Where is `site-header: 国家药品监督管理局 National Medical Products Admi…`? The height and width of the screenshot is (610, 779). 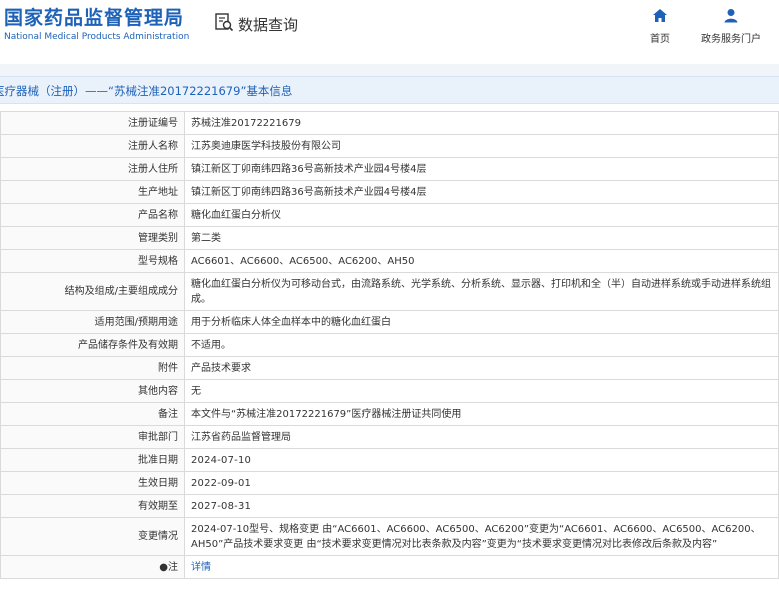
site-header: 国家药品监督管理局 National Medical Products Admi… is located at coordinates (389, 29).